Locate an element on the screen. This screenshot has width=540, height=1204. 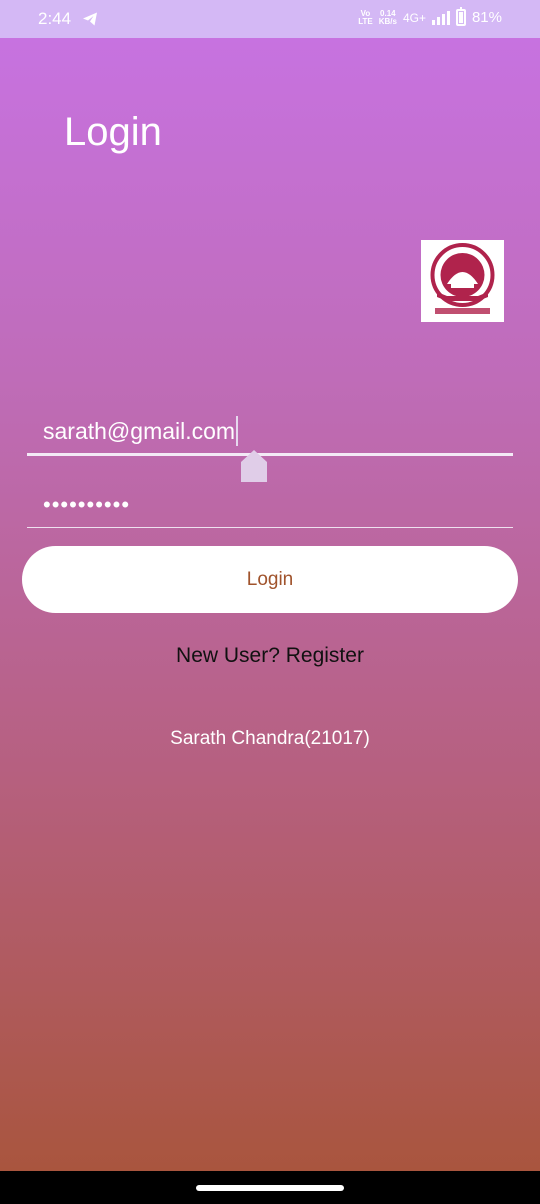
caret-handle-icon is located at coordinates (254, 466).